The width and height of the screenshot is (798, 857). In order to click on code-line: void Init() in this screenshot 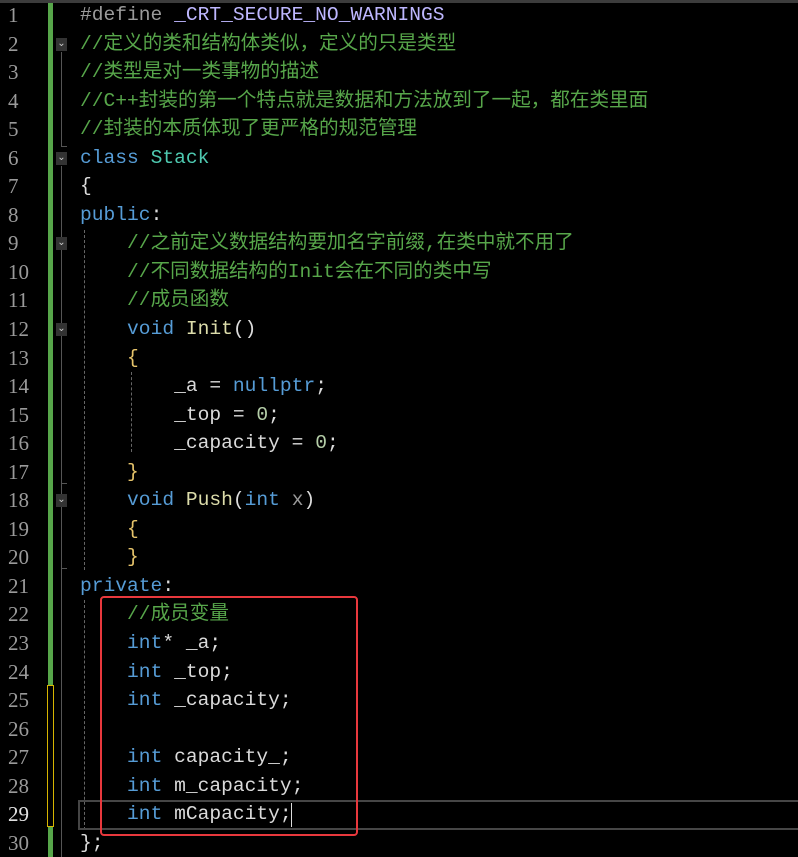, I will do `click(364, 329)`.